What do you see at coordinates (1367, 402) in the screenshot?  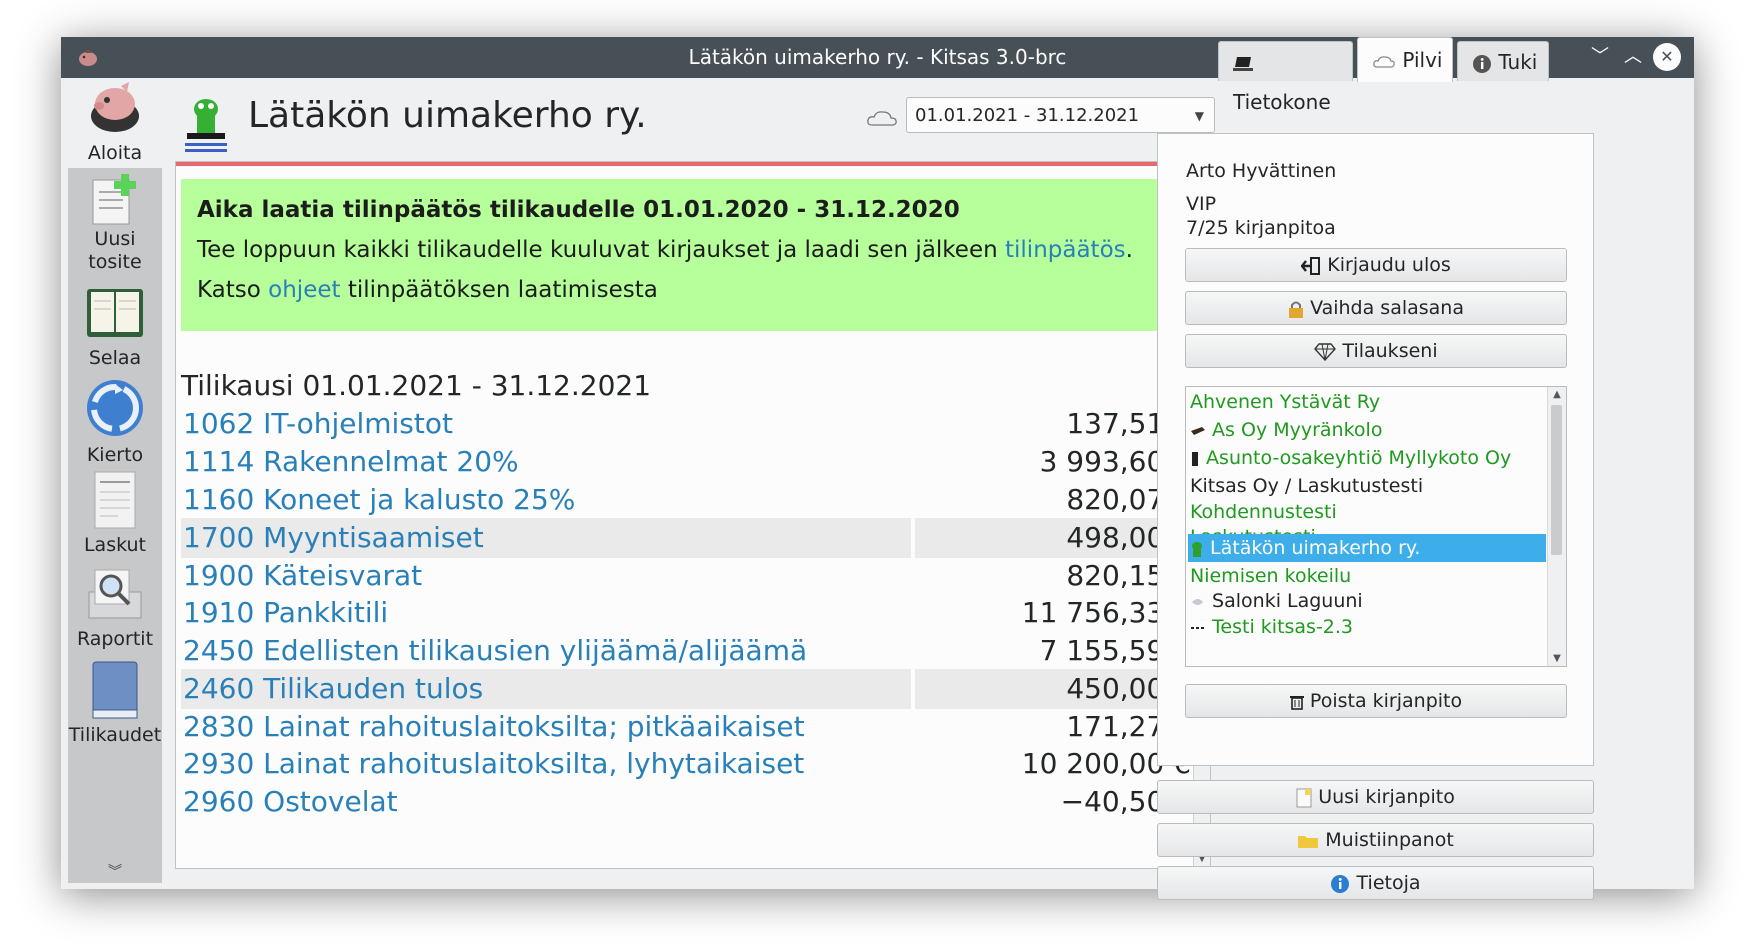 I see `list-item: Ahvenen Ystävät Ry` at bounding box center [1367, 402].